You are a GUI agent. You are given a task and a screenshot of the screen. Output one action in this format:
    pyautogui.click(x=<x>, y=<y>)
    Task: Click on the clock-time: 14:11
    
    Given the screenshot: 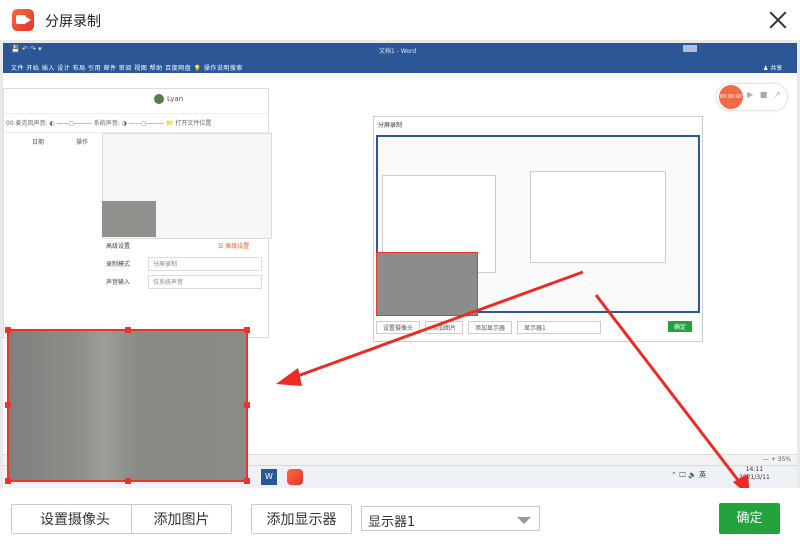 What is the action you would take?
    pyautogui.click(x=754, y=469)
    